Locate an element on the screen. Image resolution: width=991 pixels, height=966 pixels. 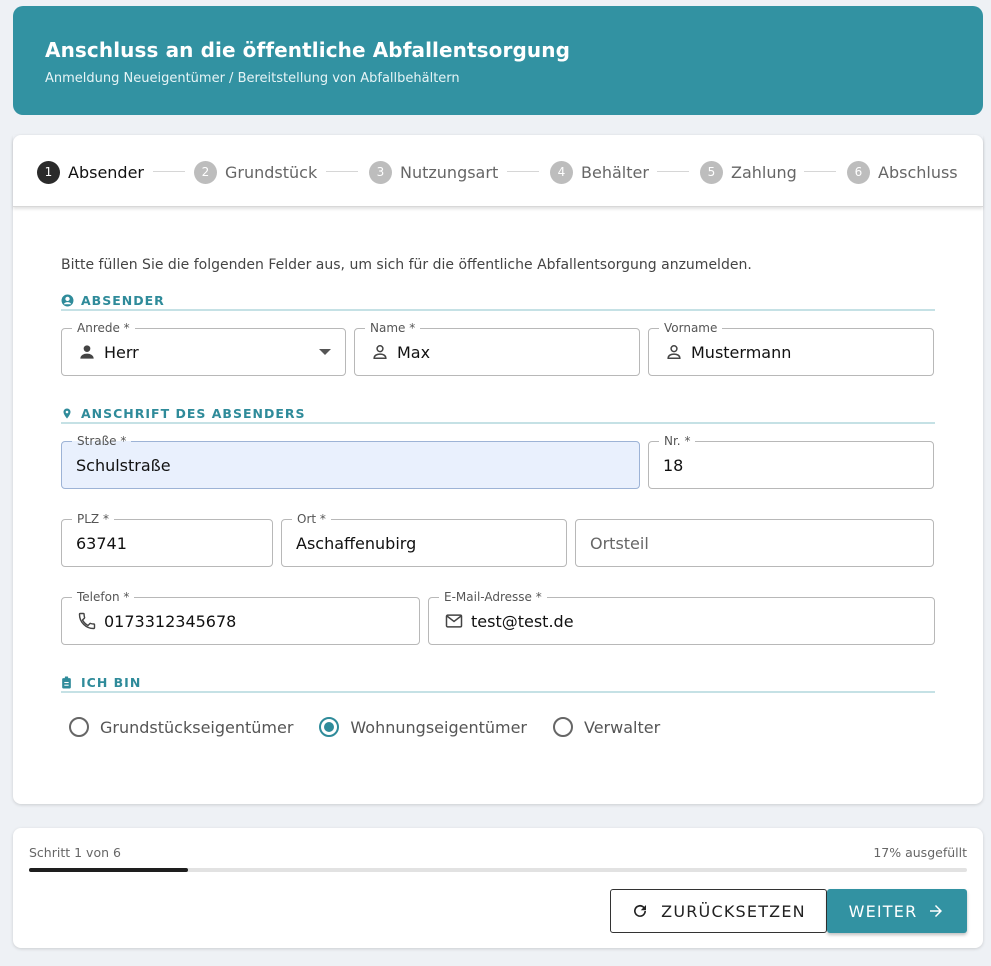
field-label: Nr. * is located at coordinates (677, 441).